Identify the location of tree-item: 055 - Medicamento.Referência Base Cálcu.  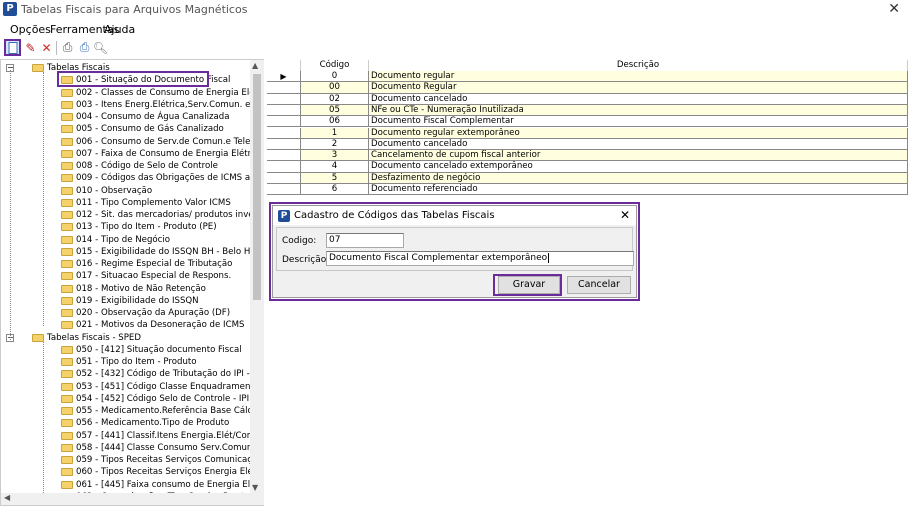
(129, 411).